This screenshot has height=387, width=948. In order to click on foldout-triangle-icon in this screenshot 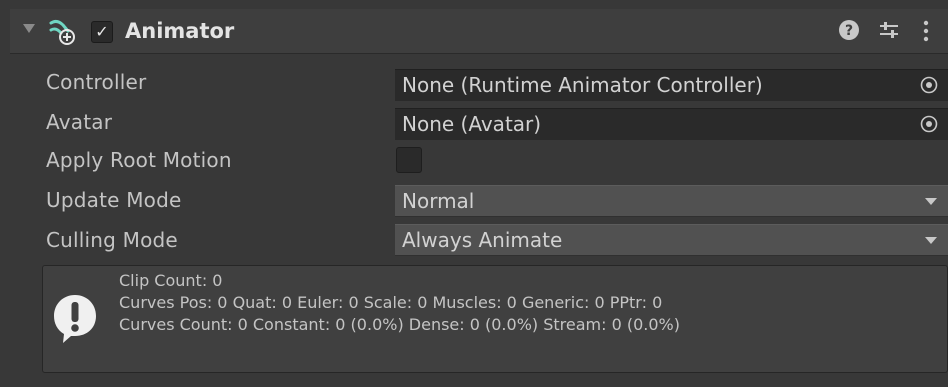, I will do `click(29, 28)`.